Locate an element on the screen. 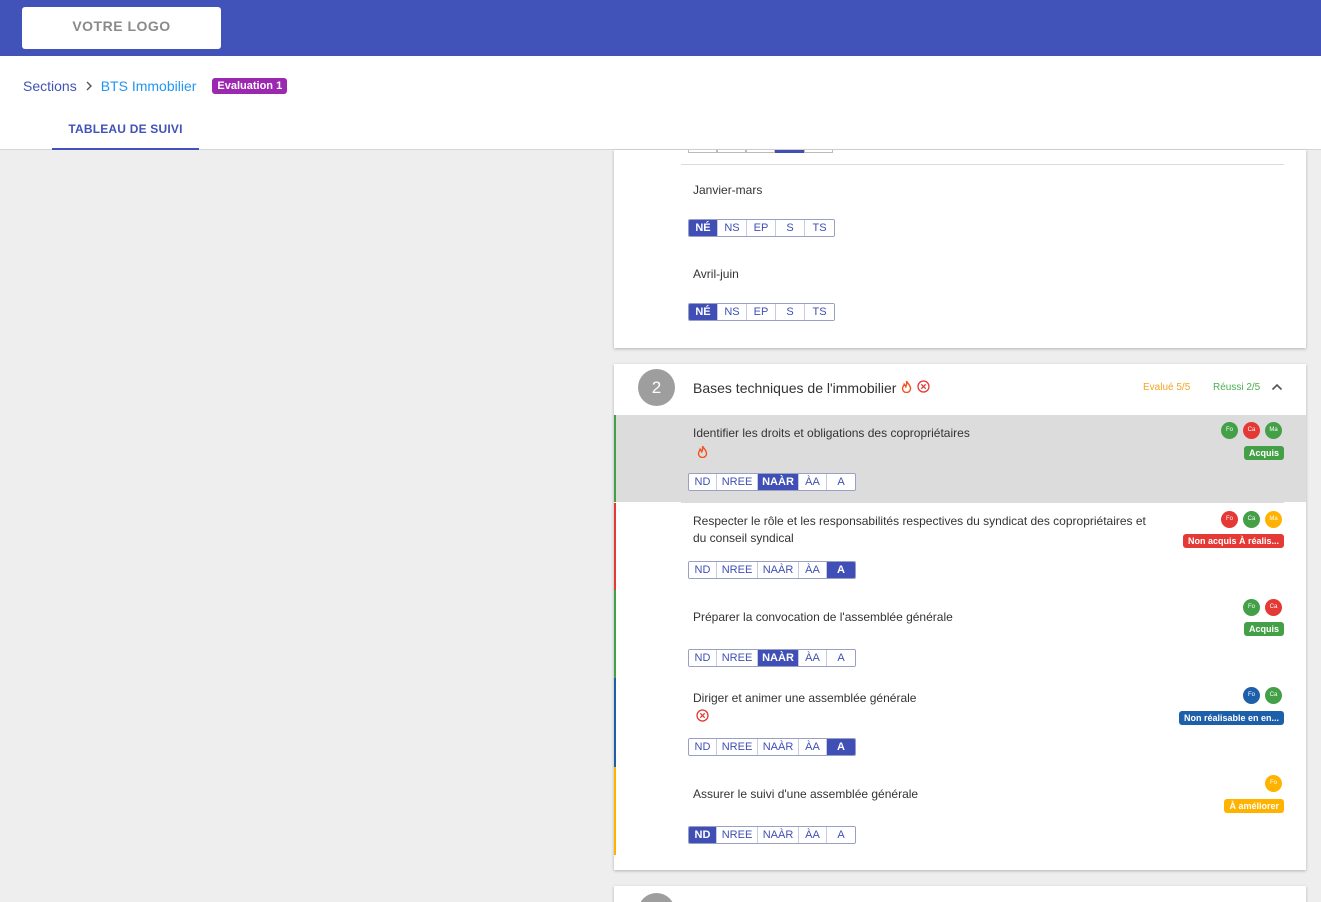  breadcrumb-sections-link: Sections is located at coordinates (50, 86).